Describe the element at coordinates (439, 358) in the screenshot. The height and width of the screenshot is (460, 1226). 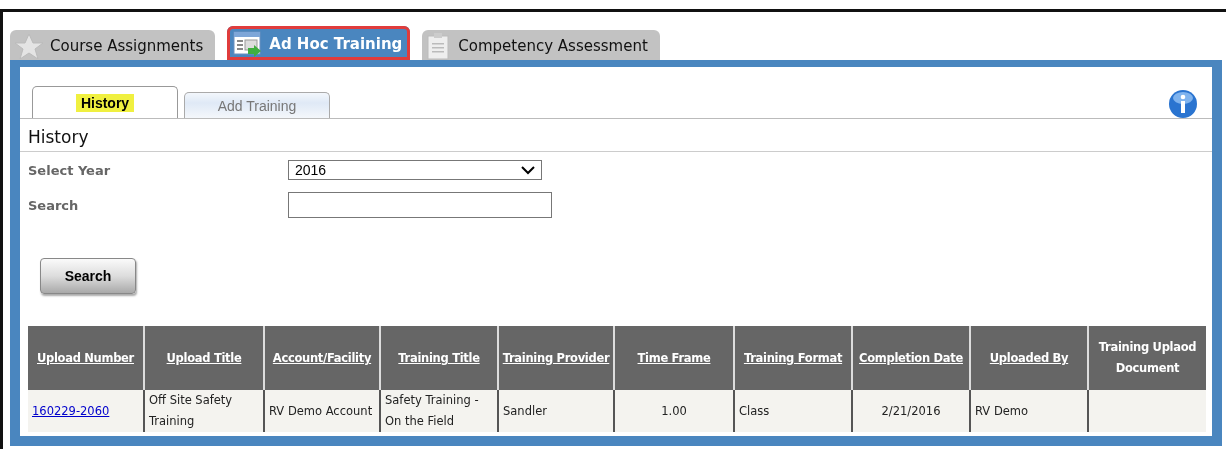
I see `column-header: Training Title` at that location.